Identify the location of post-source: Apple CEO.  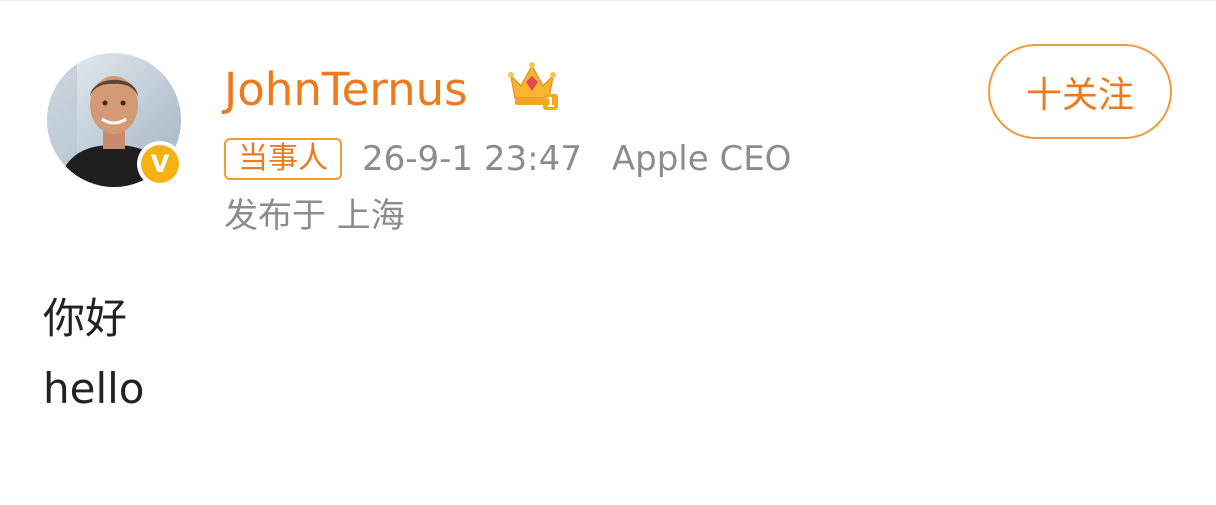
(701, 159).